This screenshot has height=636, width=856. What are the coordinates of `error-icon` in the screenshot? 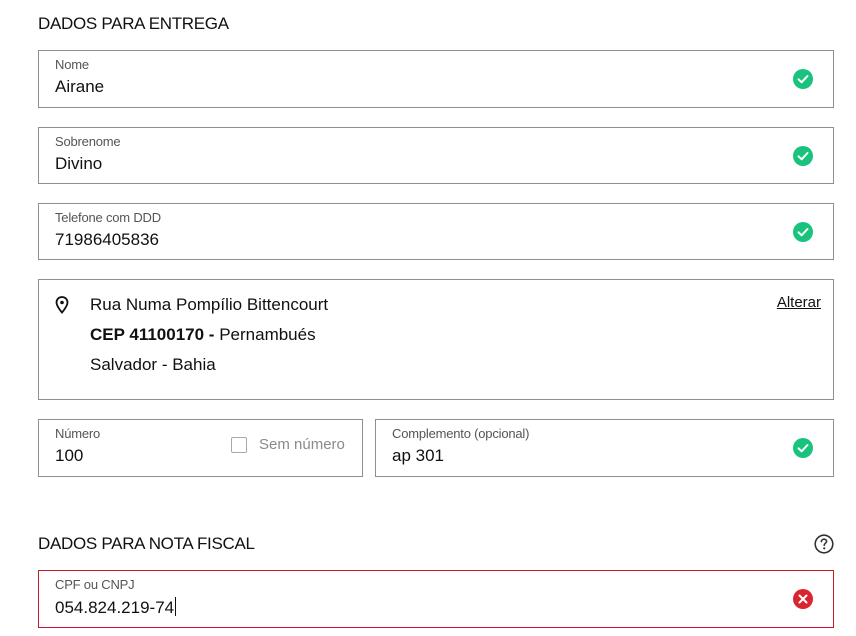 It's located at (803, 599).